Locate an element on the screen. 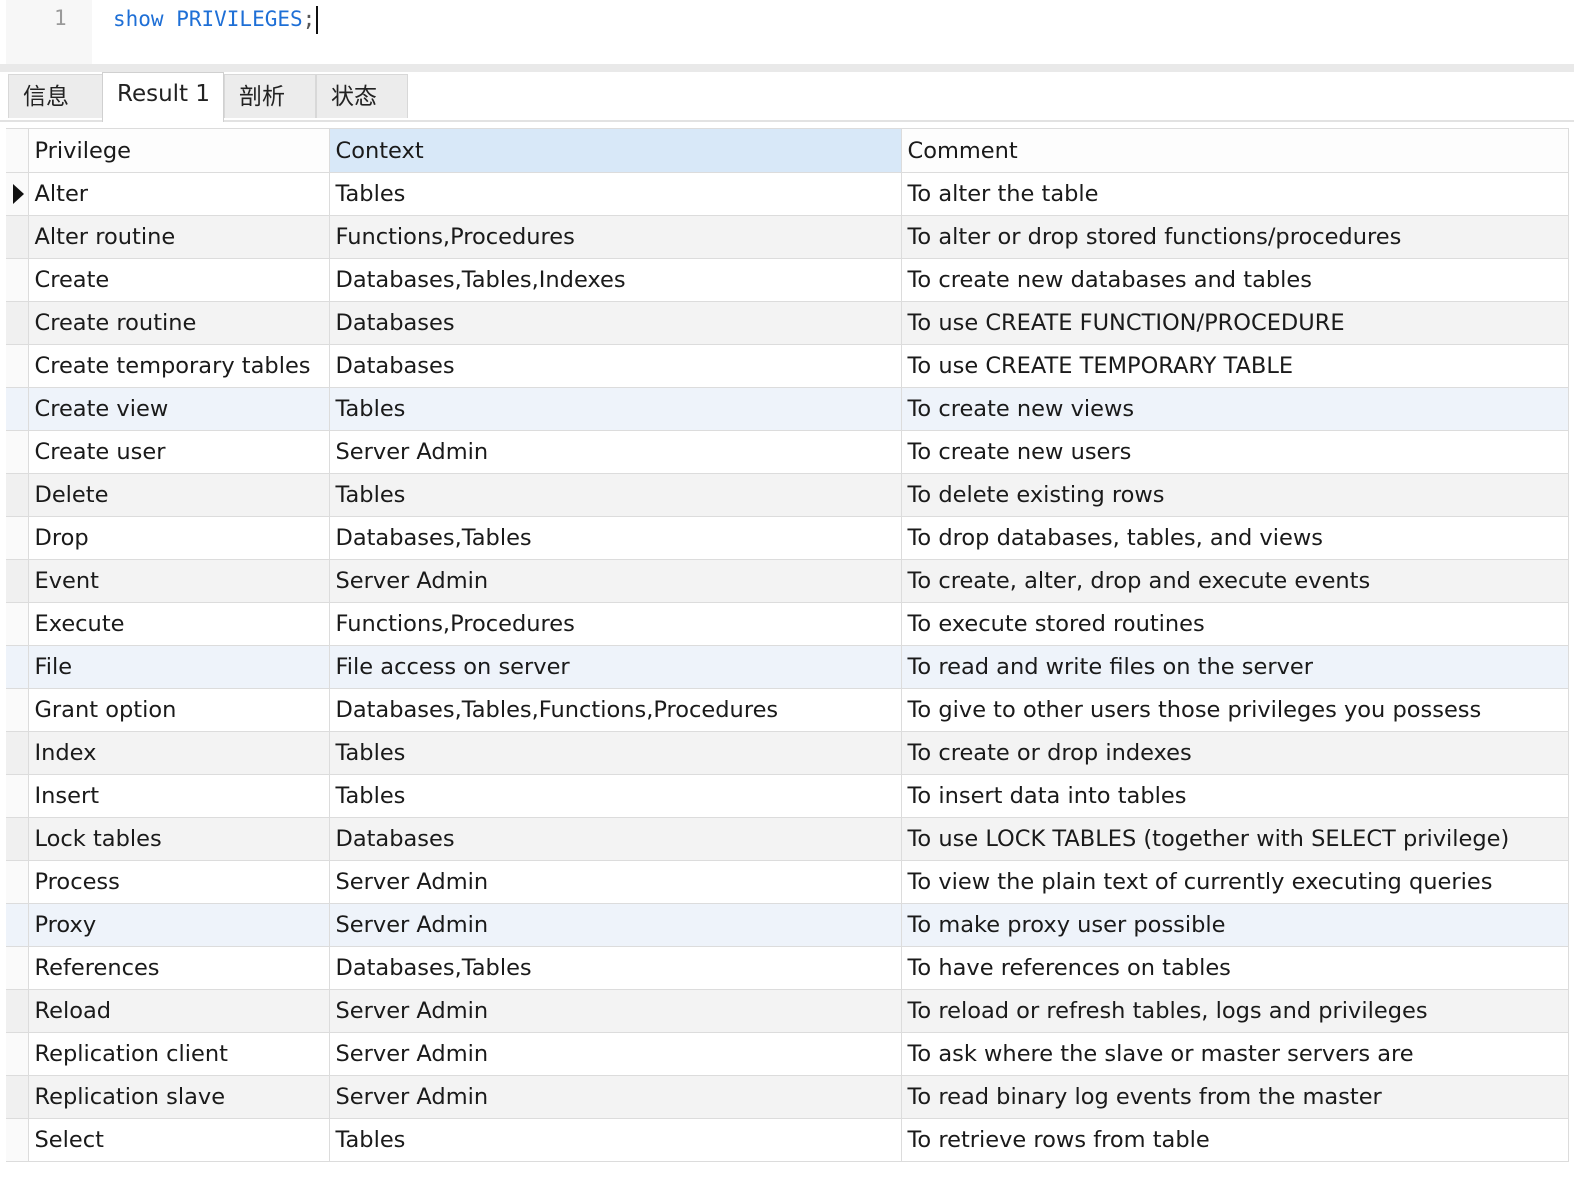 This screenshot has width=1574, height=1180. cell-comment: To execute stored routines is located at coordinates (1235, 624).